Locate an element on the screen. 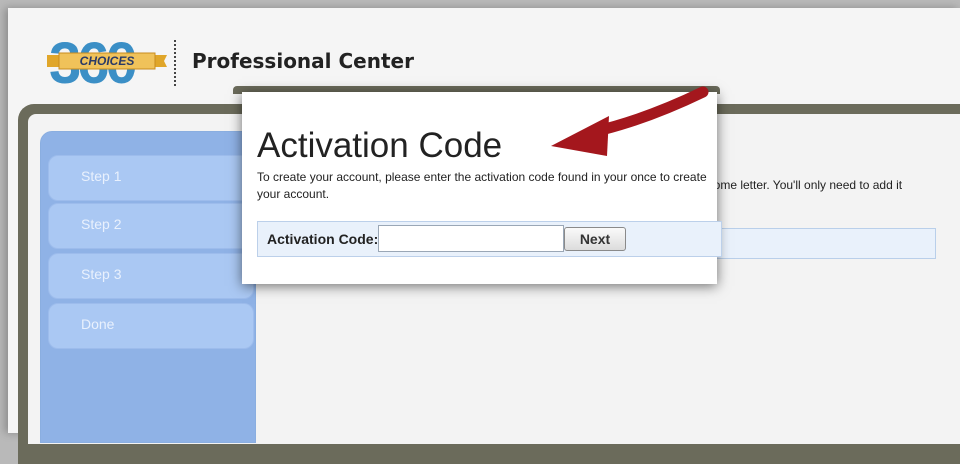 This screenshot has width=960, height=464. activation-form-row: Activation Code: Next is located at coordinates (489, 239).